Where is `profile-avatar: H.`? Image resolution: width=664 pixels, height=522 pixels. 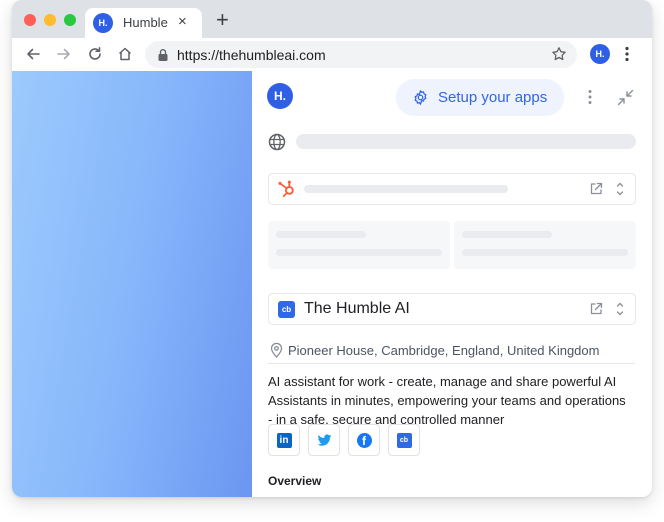 profile-avatar: H. is located at coordinates (600, 54).